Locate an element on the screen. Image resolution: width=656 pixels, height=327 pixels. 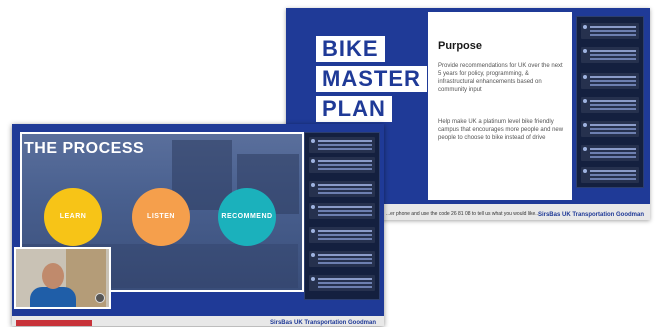
step-learn: LEARN is located at coordinates (73, 217).